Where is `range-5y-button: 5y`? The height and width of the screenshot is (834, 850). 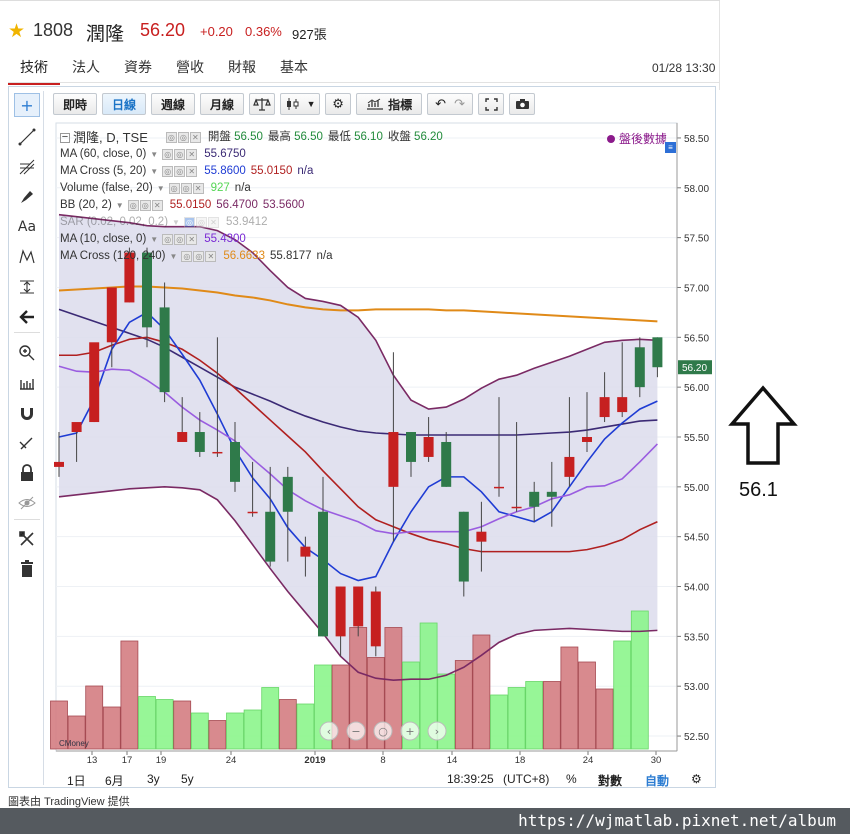
range-5y-button: 5y is located at coordinates (187, 779).